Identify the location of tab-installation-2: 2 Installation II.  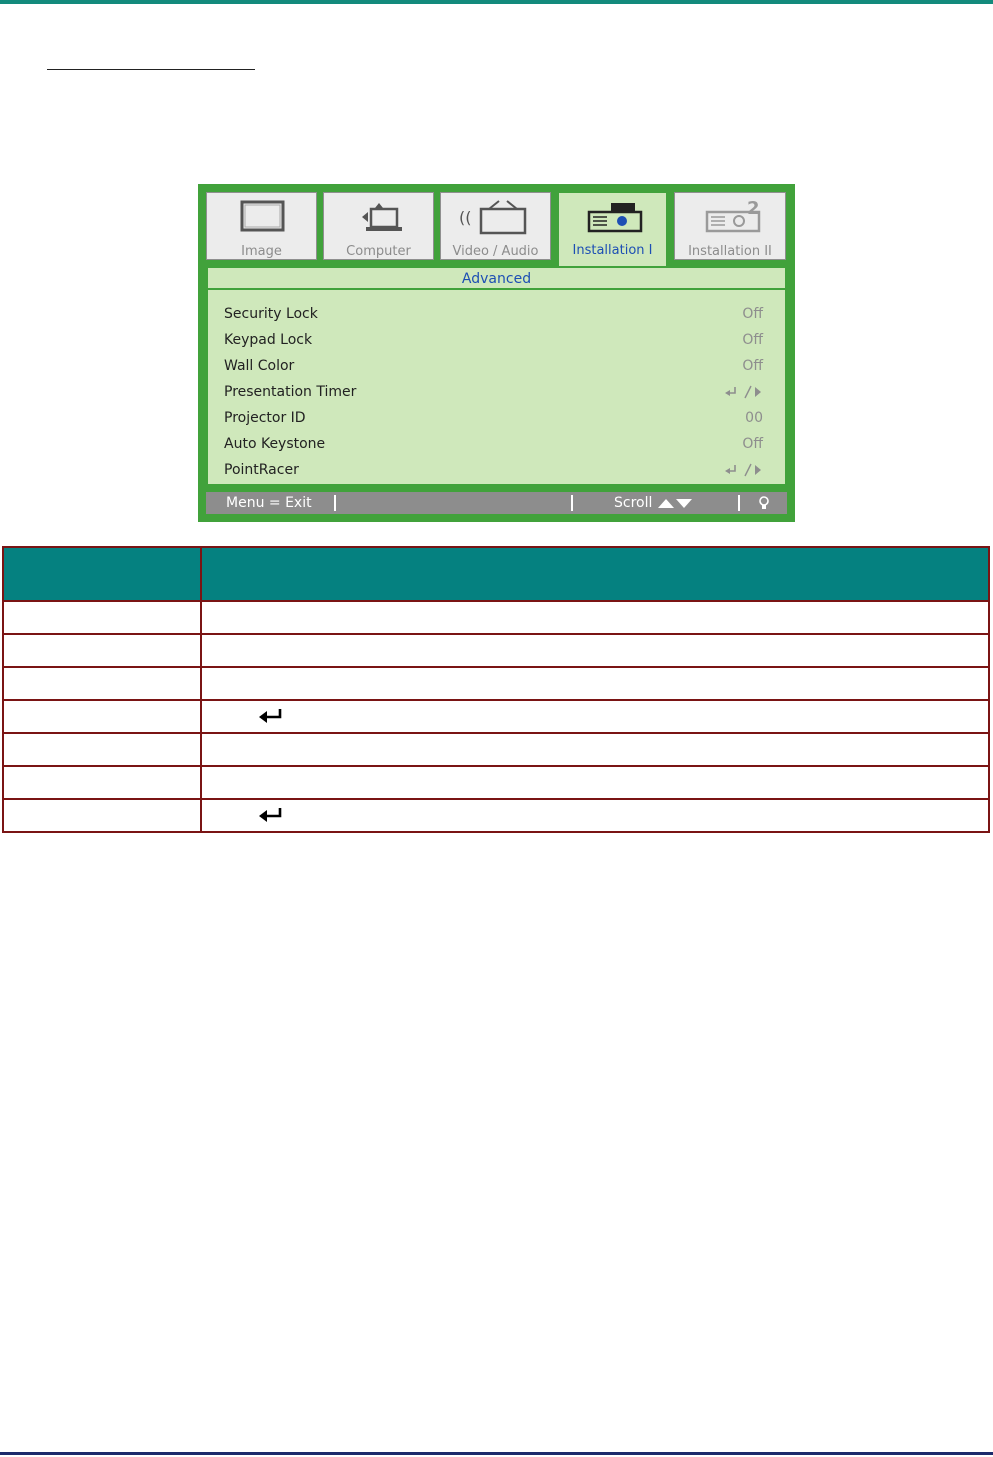
(730, 226).